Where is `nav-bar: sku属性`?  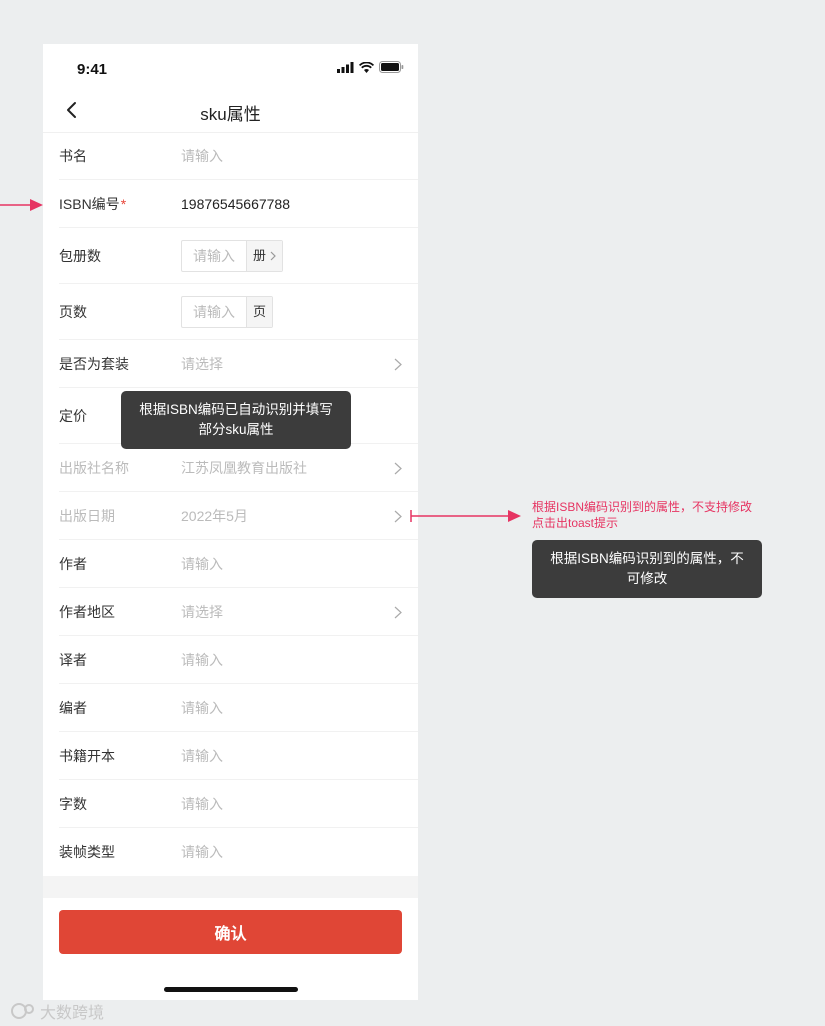
nav-bar: sku属性 is located at coordinates (230, 110).